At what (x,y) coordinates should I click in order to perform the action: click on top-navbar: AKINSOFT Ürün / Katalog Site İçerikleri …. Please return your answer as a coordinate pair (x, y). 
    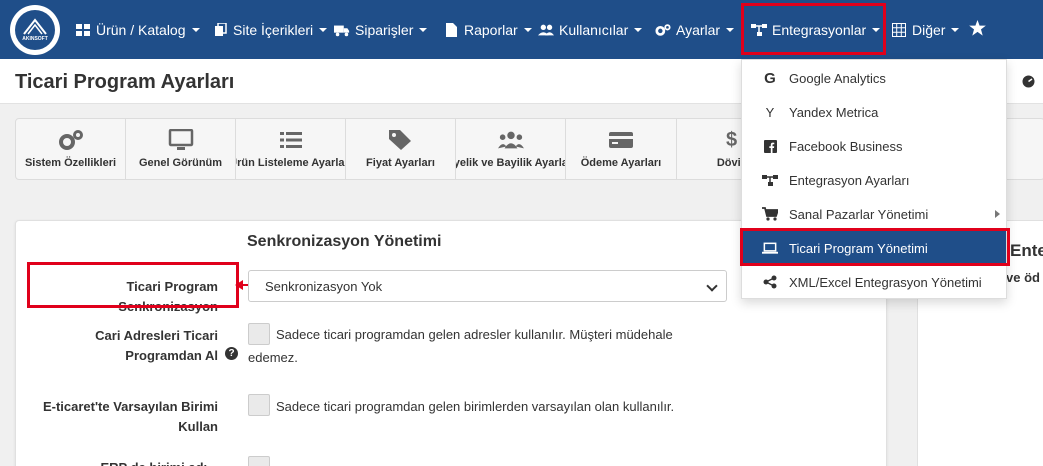
    Looking at the image, I should click on (521, 29).